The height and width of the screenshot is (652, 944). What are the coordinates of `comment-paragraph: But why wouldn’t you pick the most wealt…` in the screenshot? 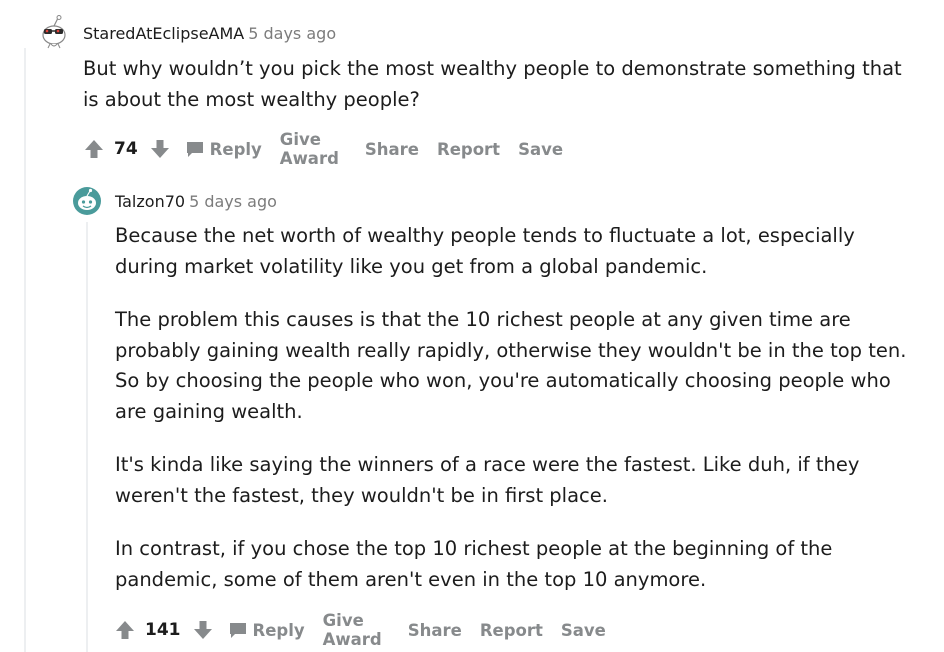 It's located at (492, 84).